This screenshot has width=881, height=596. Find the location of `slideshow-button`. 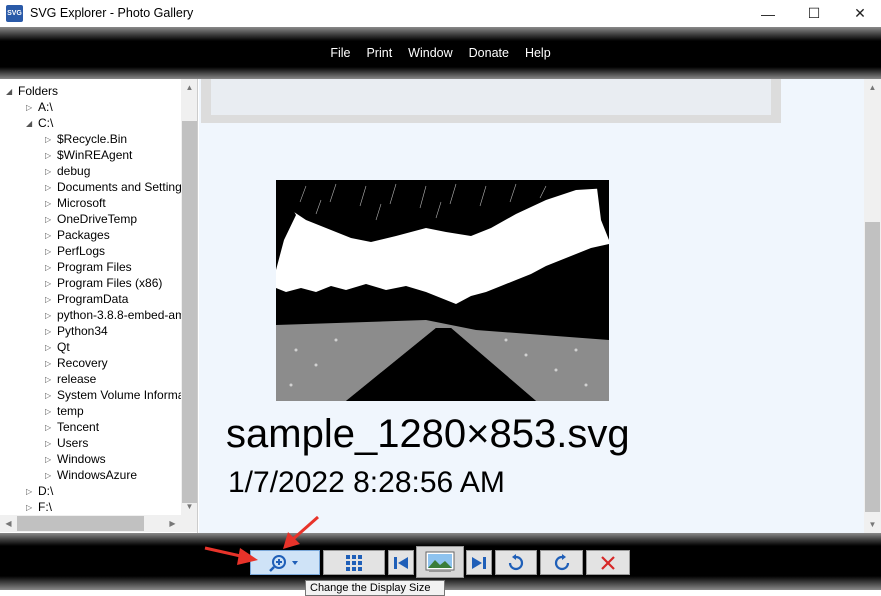

slideshow-button is located at coordinates (440, 562).